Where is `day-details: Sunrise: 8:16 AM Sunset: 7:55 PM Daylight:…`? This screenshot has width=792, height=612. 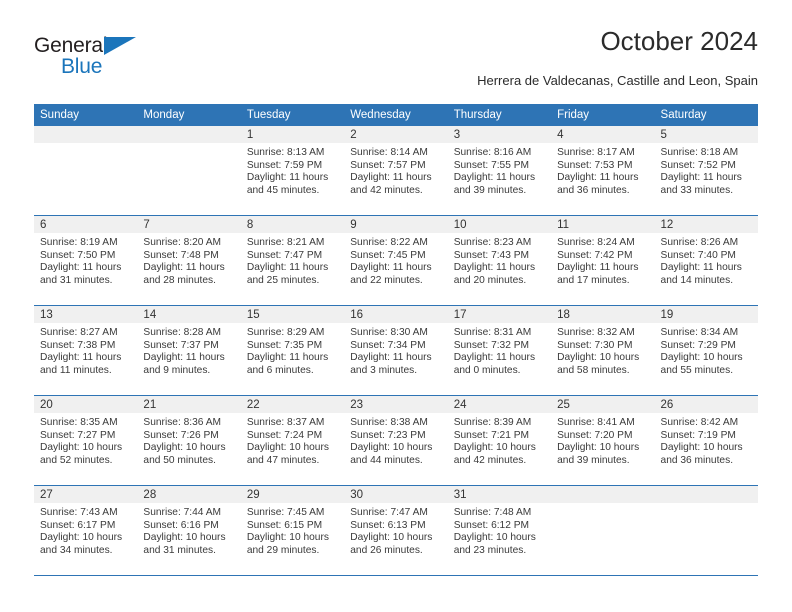
day-details: Sunrise: 8:16 AM Sunset: 7:55 PM Daylight:… is located at coordinates (499, 170).